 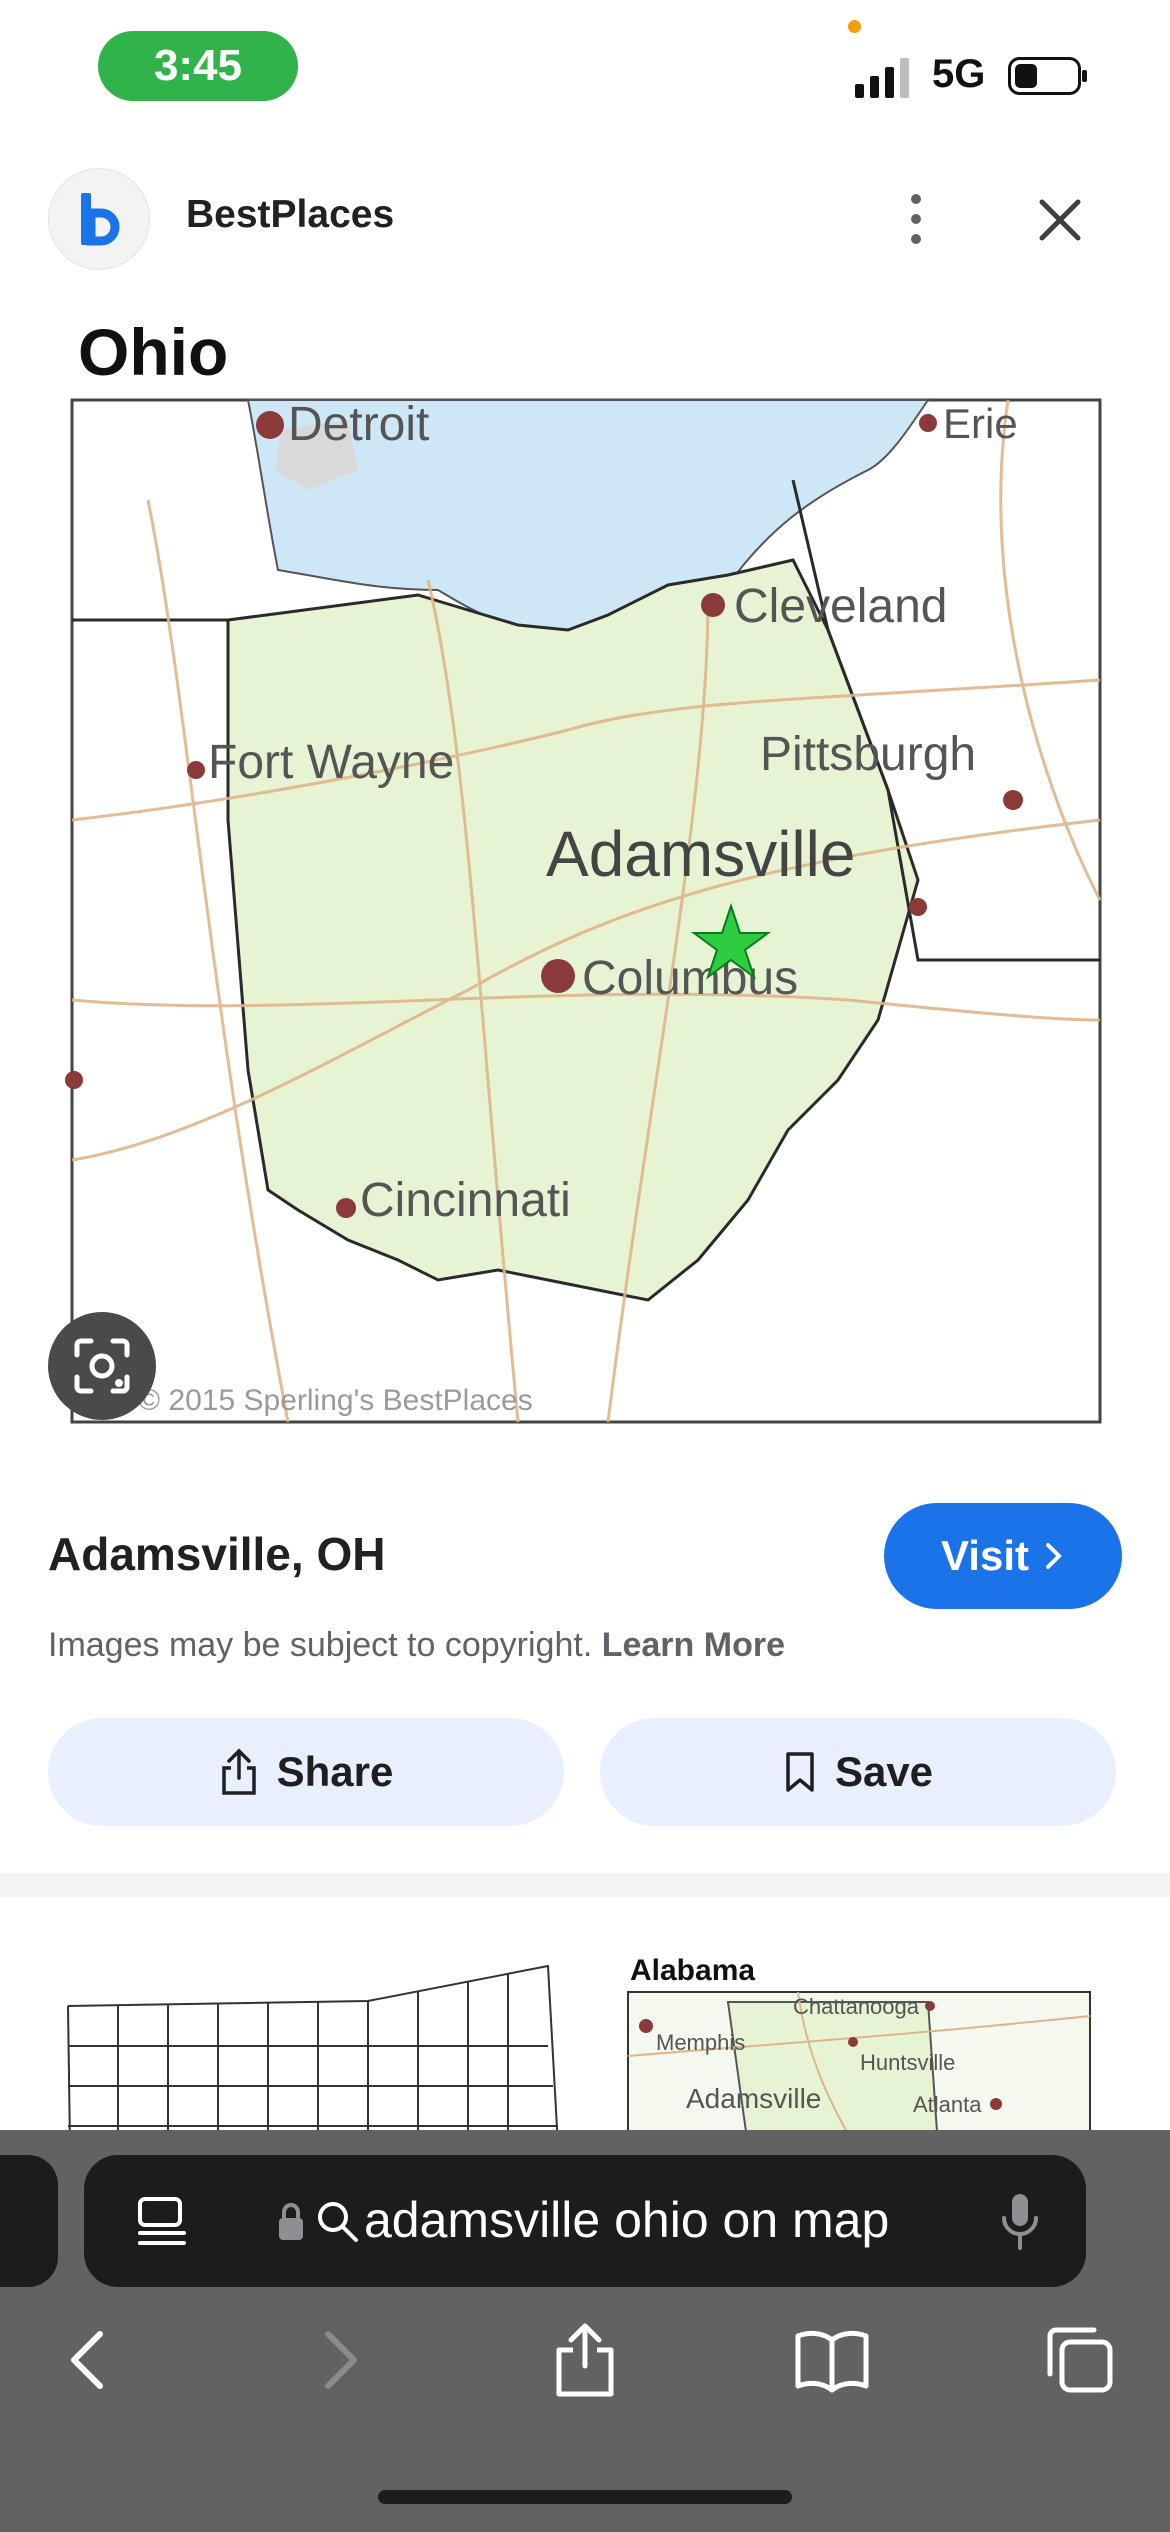 What do you see at coordinates (959, 74) in the screenshot?
I see `network-type: 5G` at bounding box center [959, 74].